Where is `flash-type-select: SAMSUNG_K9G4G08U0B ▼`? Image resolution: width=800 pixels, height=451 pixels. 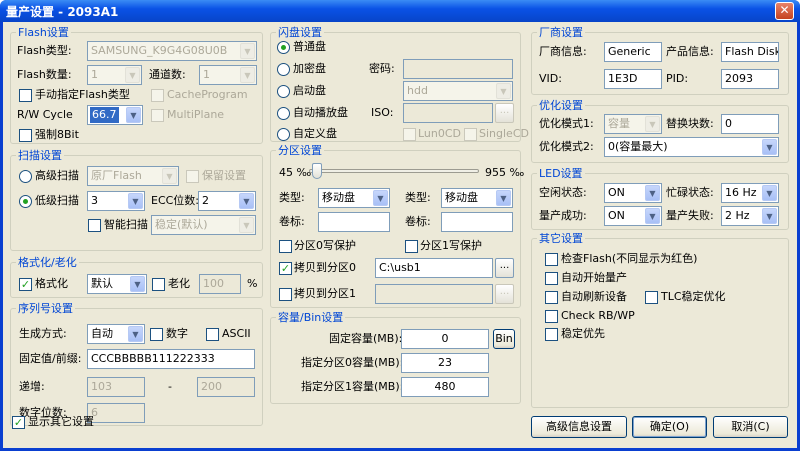 flash-type-select: SAMSUNG_K9G4G08U0B ▼ is located at coordinates (172, 51).